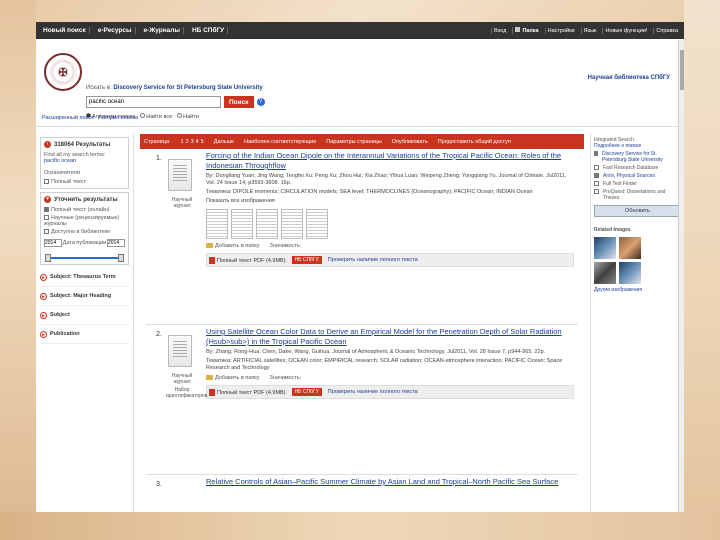  I want to click on radio-icon, so click(143, 115).